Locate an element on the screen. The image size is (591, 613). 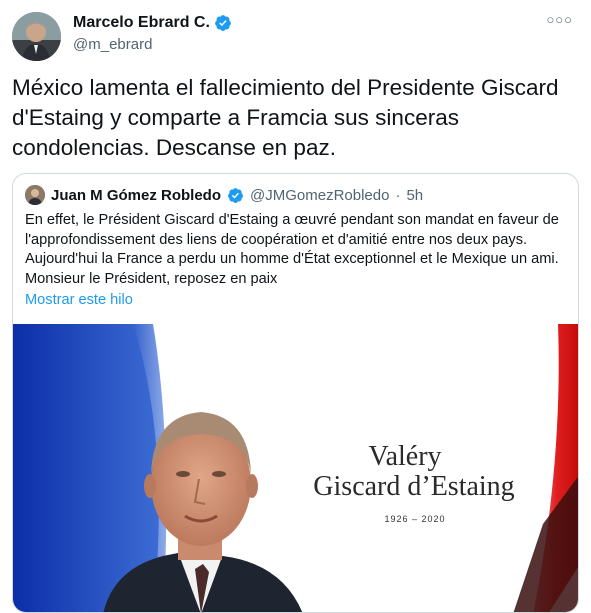
show-thread-link: Mostrar este hilo is located at coordinates (79, 300).